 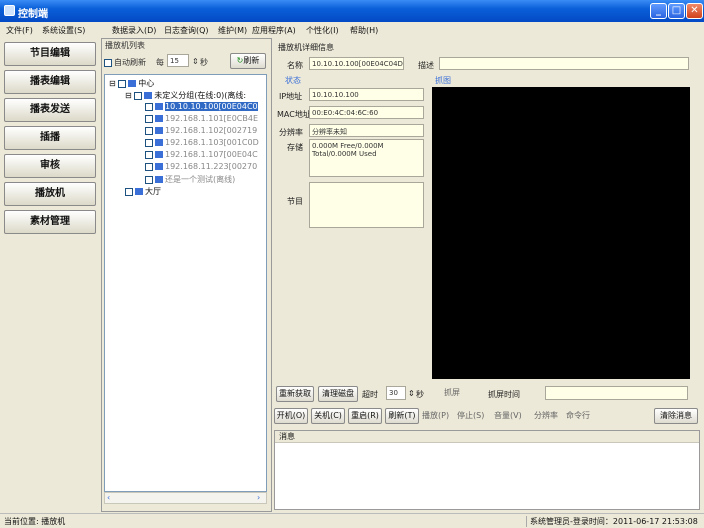 I want to click on tree-node-center: ⊟ 中心, so click(x=131, y=83).